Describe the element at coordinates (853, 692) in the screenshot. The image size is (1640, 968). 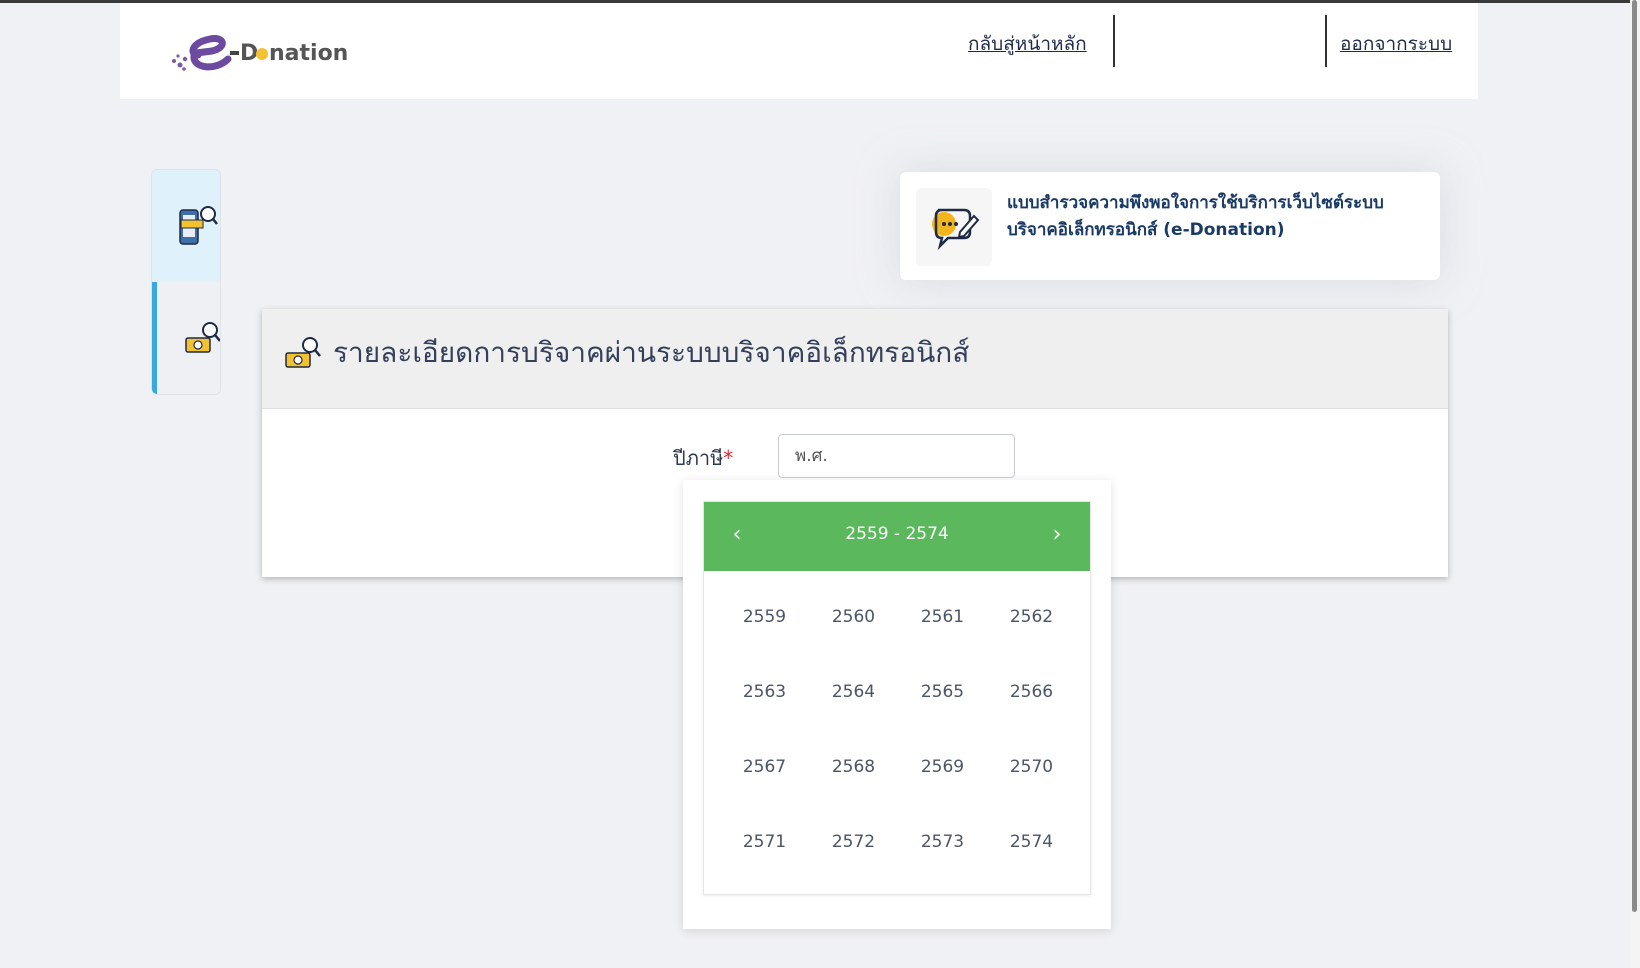
I see `year-option: 2564` at that location.